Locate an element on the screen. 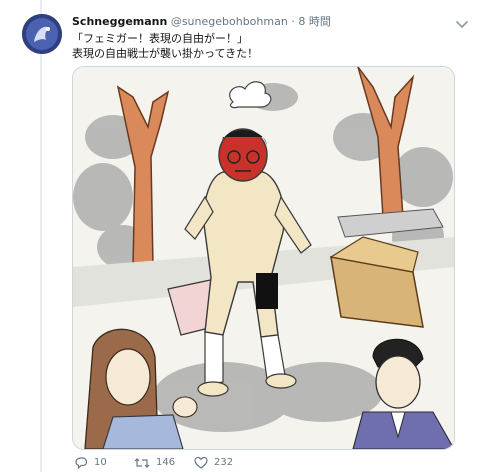 The width and height of the screenshot is (480, 472). reply-button: 10 is located at coordinates (90, 463).